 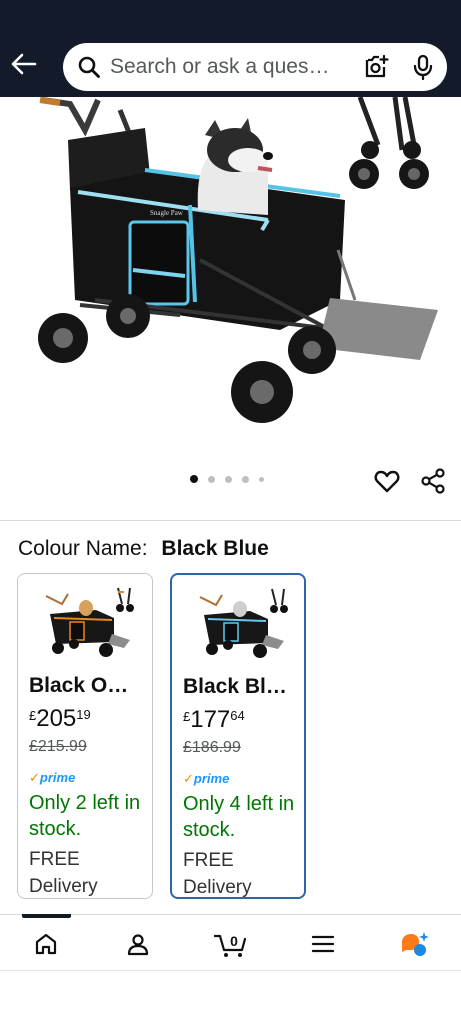 I want to click on menu-icon, so click(x=322, y=944).